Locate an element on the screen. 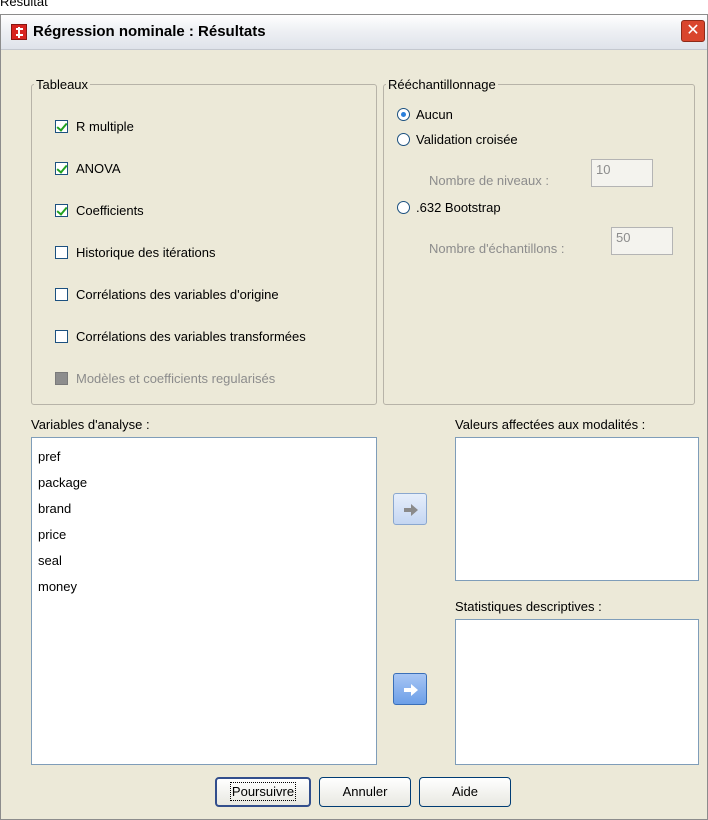  checkbox-original-correlations: Corrélations des variables d'origine is located at coordinates (167, 296).